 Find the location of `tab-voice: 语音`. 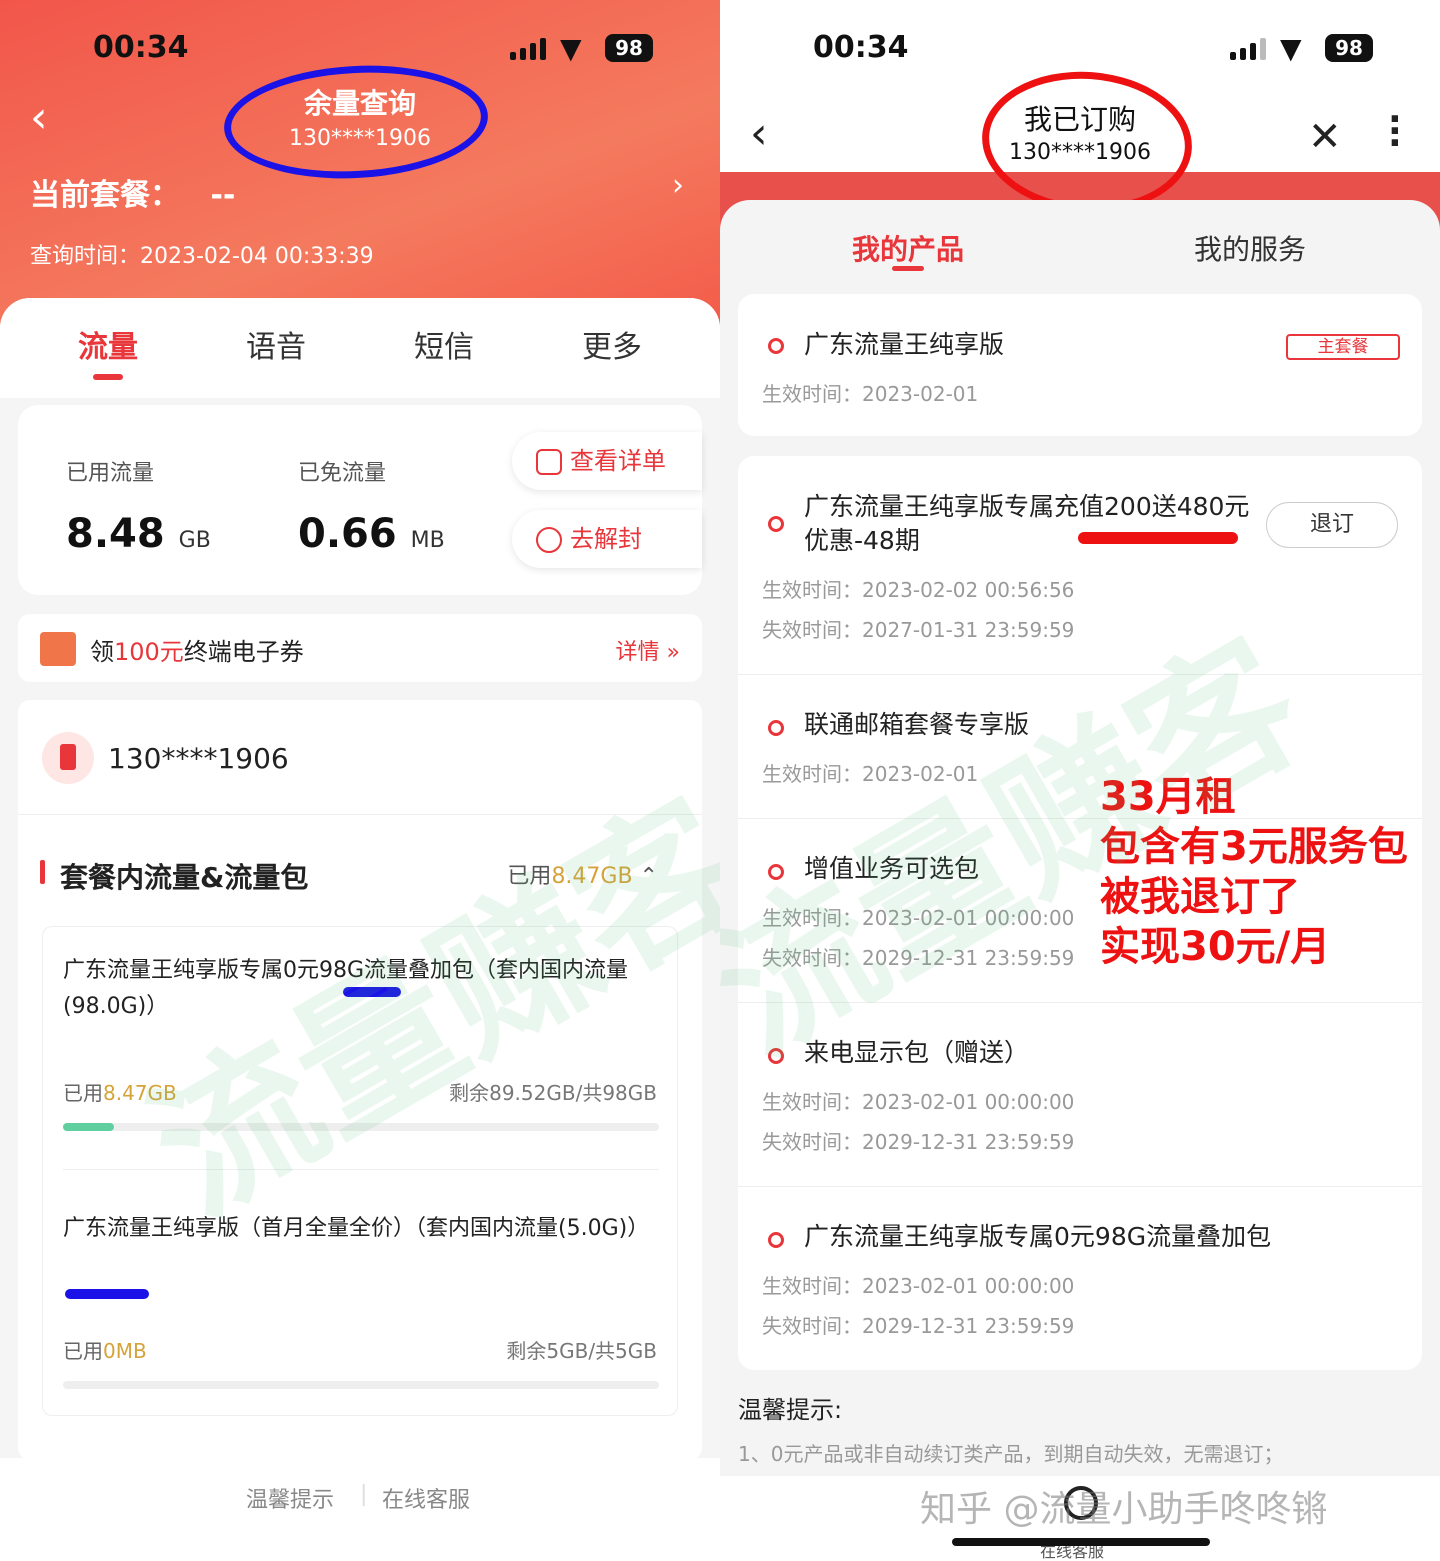

tab-voice: 语音 is located at coordinates (276, 344).